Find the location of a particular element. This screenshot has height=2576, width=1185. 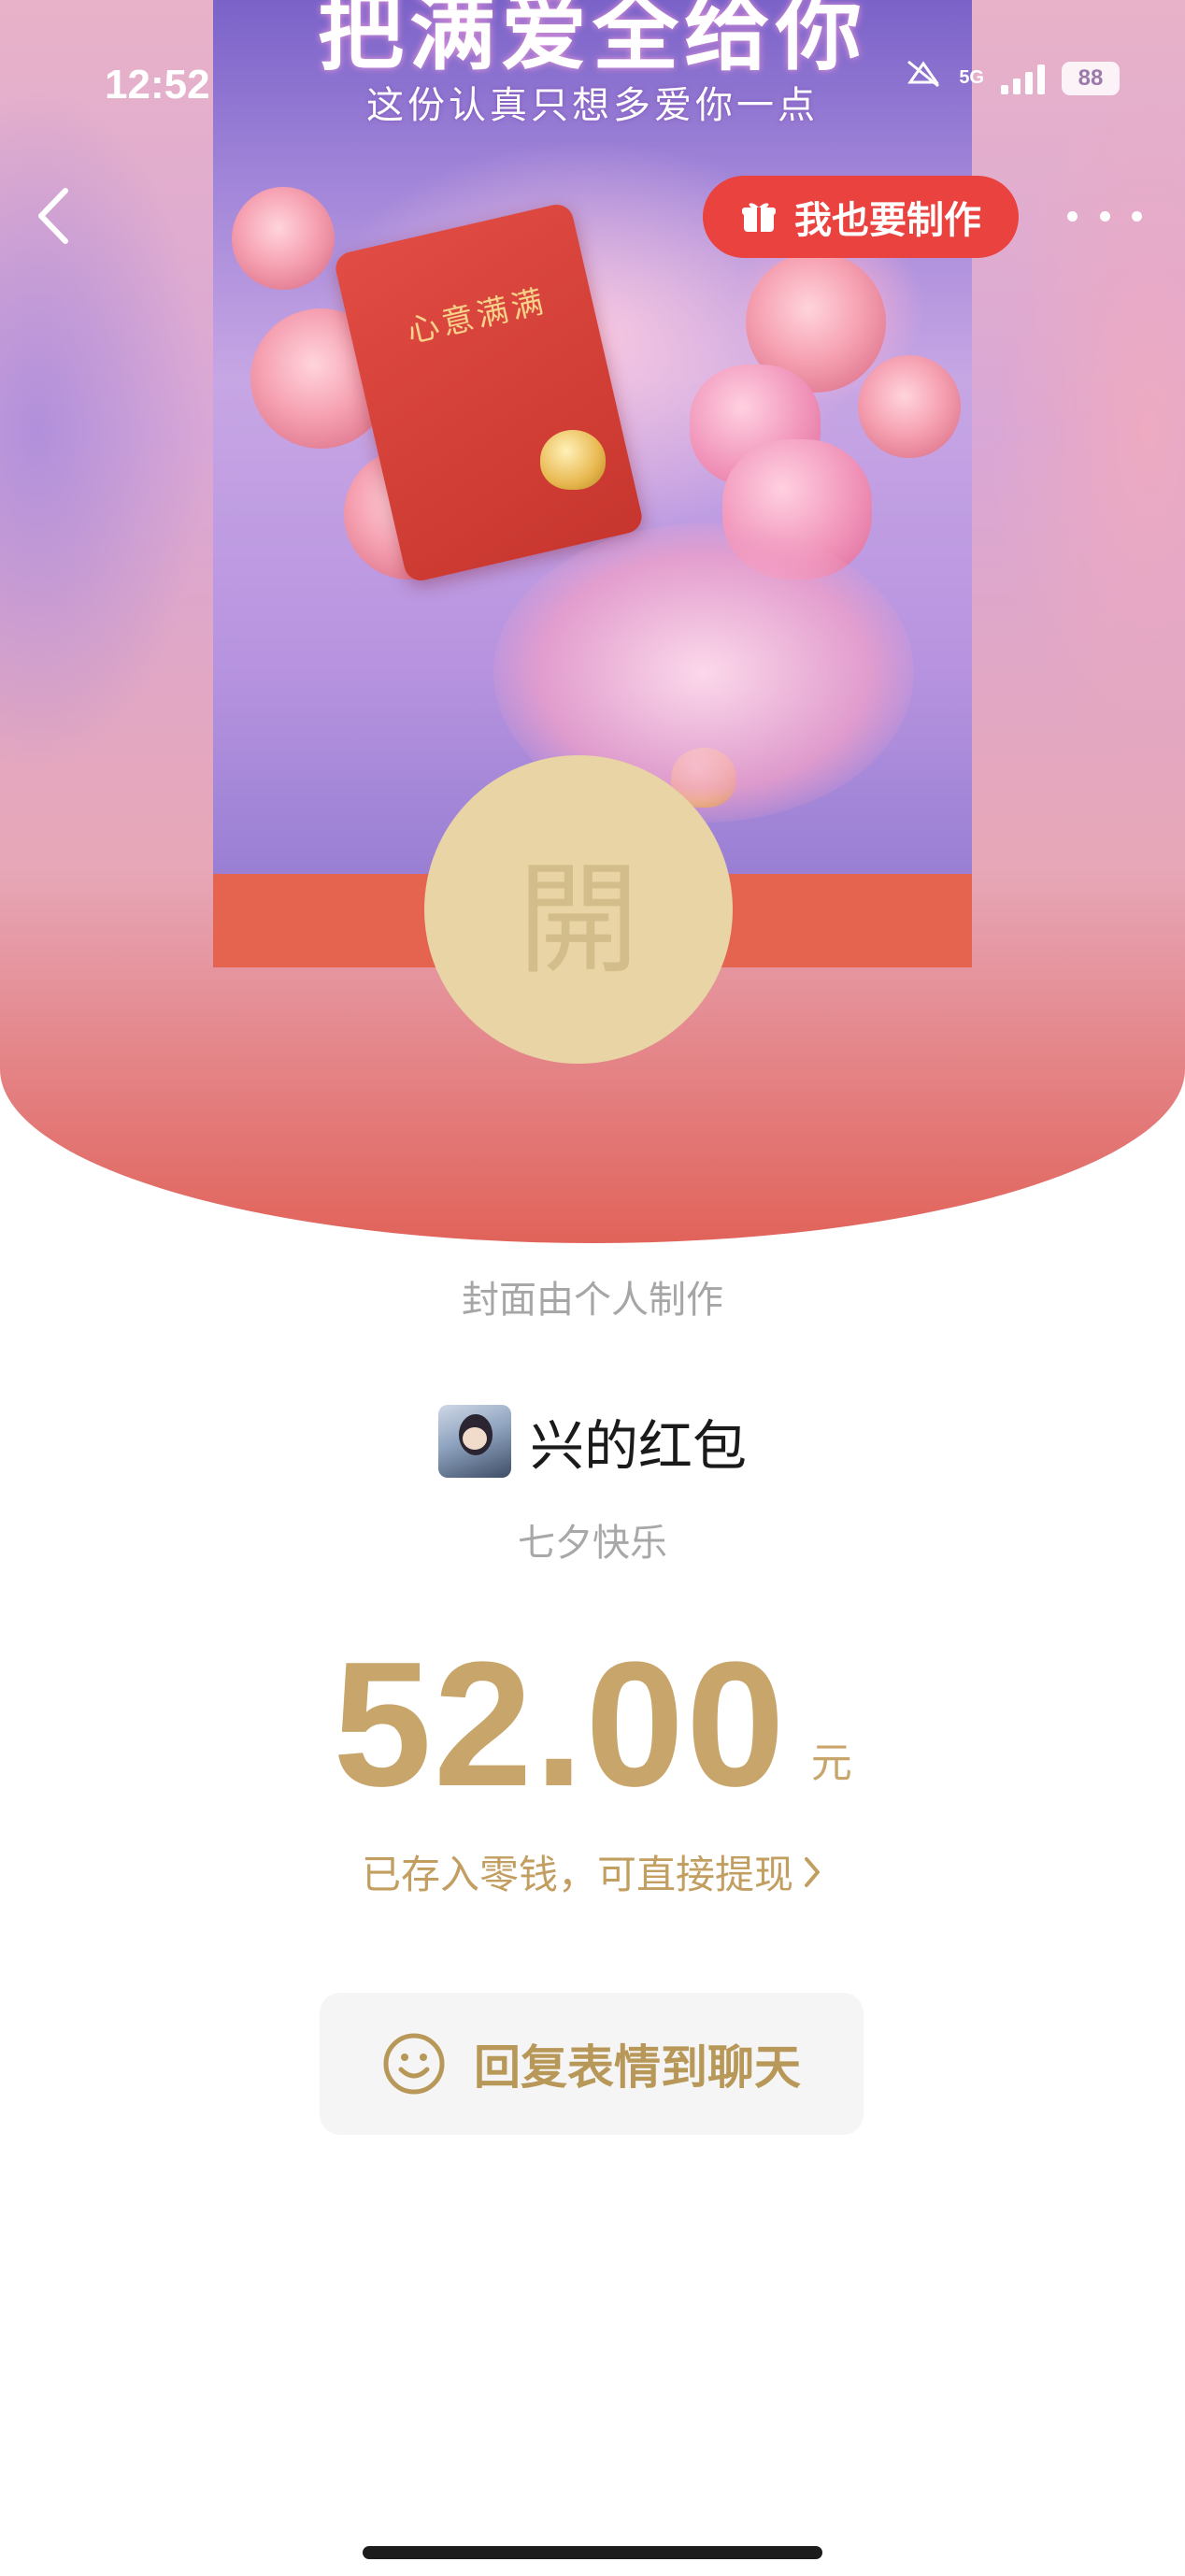

signal-icon is located at coordinates (1023, 78).